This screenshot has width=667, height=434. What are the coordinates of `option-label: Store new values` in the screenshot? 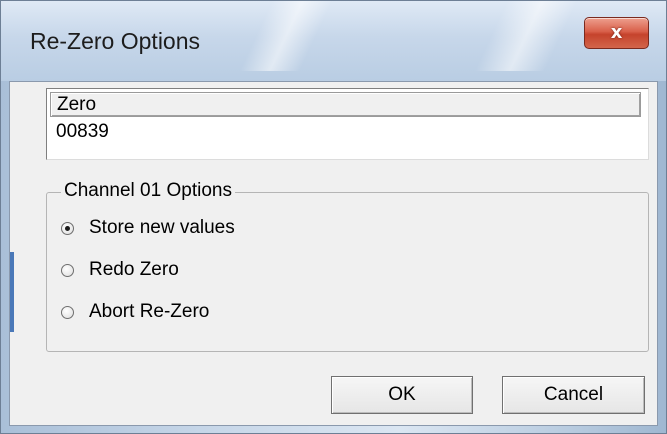 It's located at (162, 228).